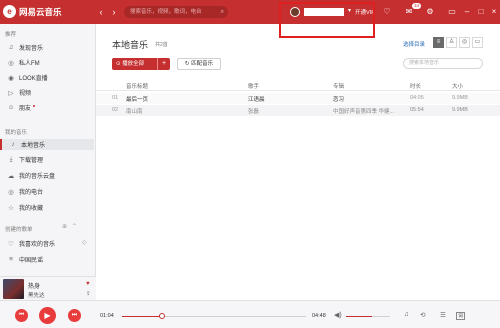 Image resolution: width=500 pixels, height=328 pixels. What do you see at coordinates (11, 78) in the screenshot?
I see `live-icon: ◉` at bounding box center [11, 78].